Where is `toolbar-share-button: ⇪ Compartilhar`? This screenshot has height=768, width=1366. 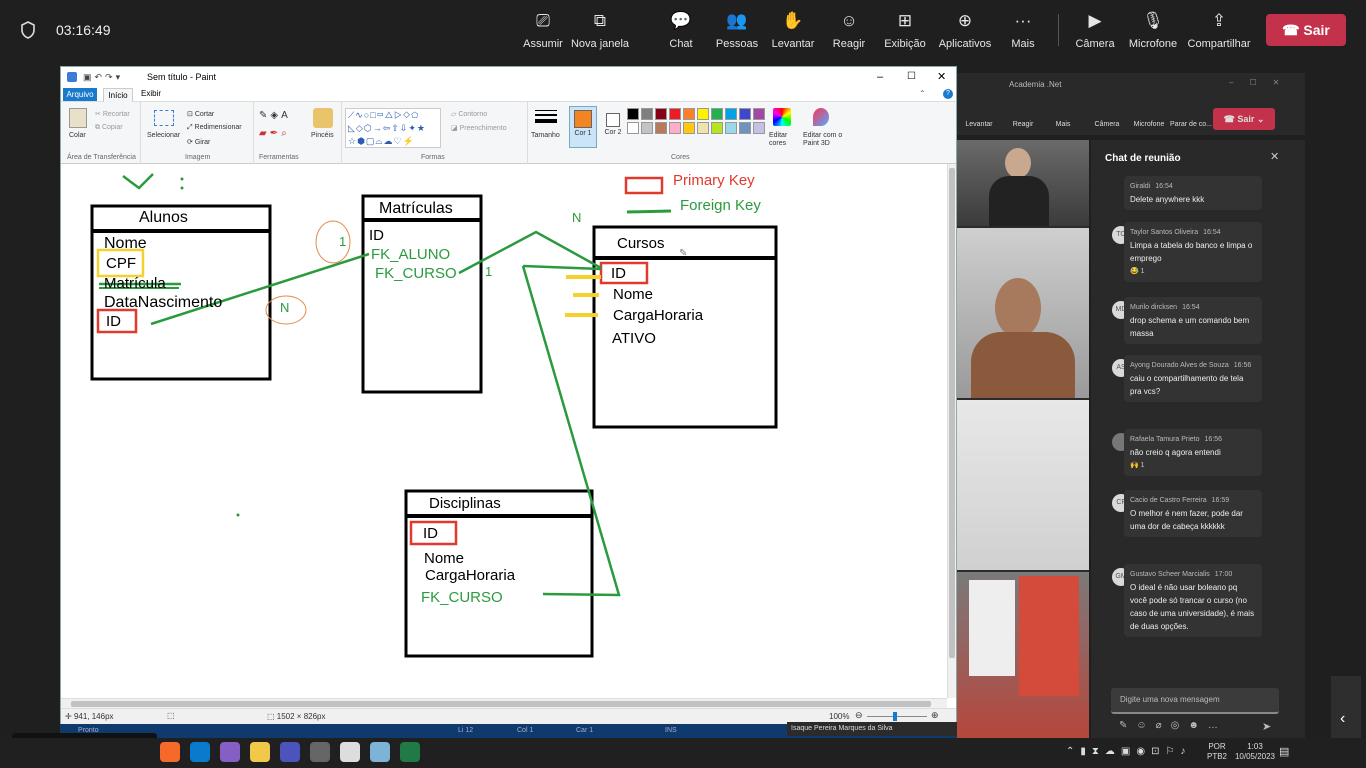 toolbar-share-button: ⇪ Compartilhar is located at coordinates (1219, 32).